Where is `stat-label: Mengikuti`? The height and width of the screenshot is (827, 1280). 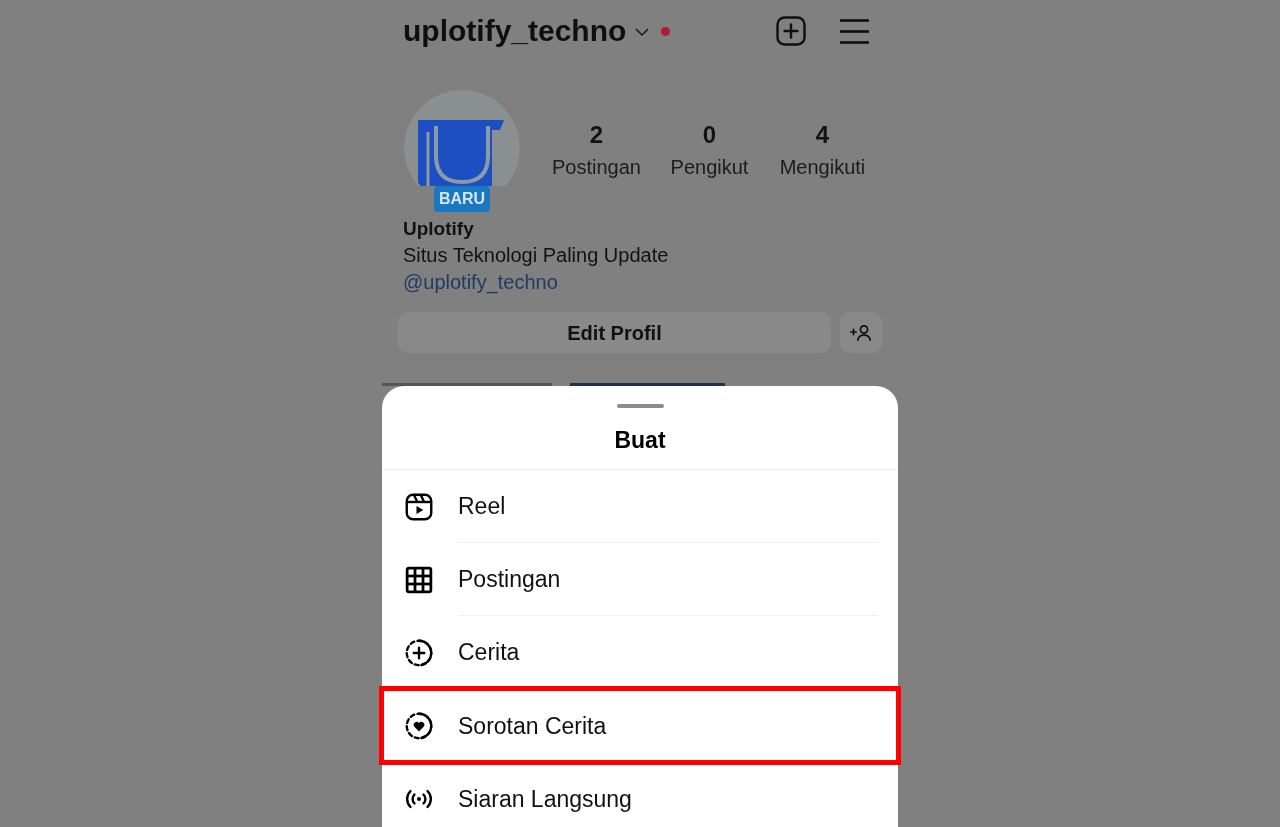 stat-label: Mengikuti is located at coordinates (822, 167).